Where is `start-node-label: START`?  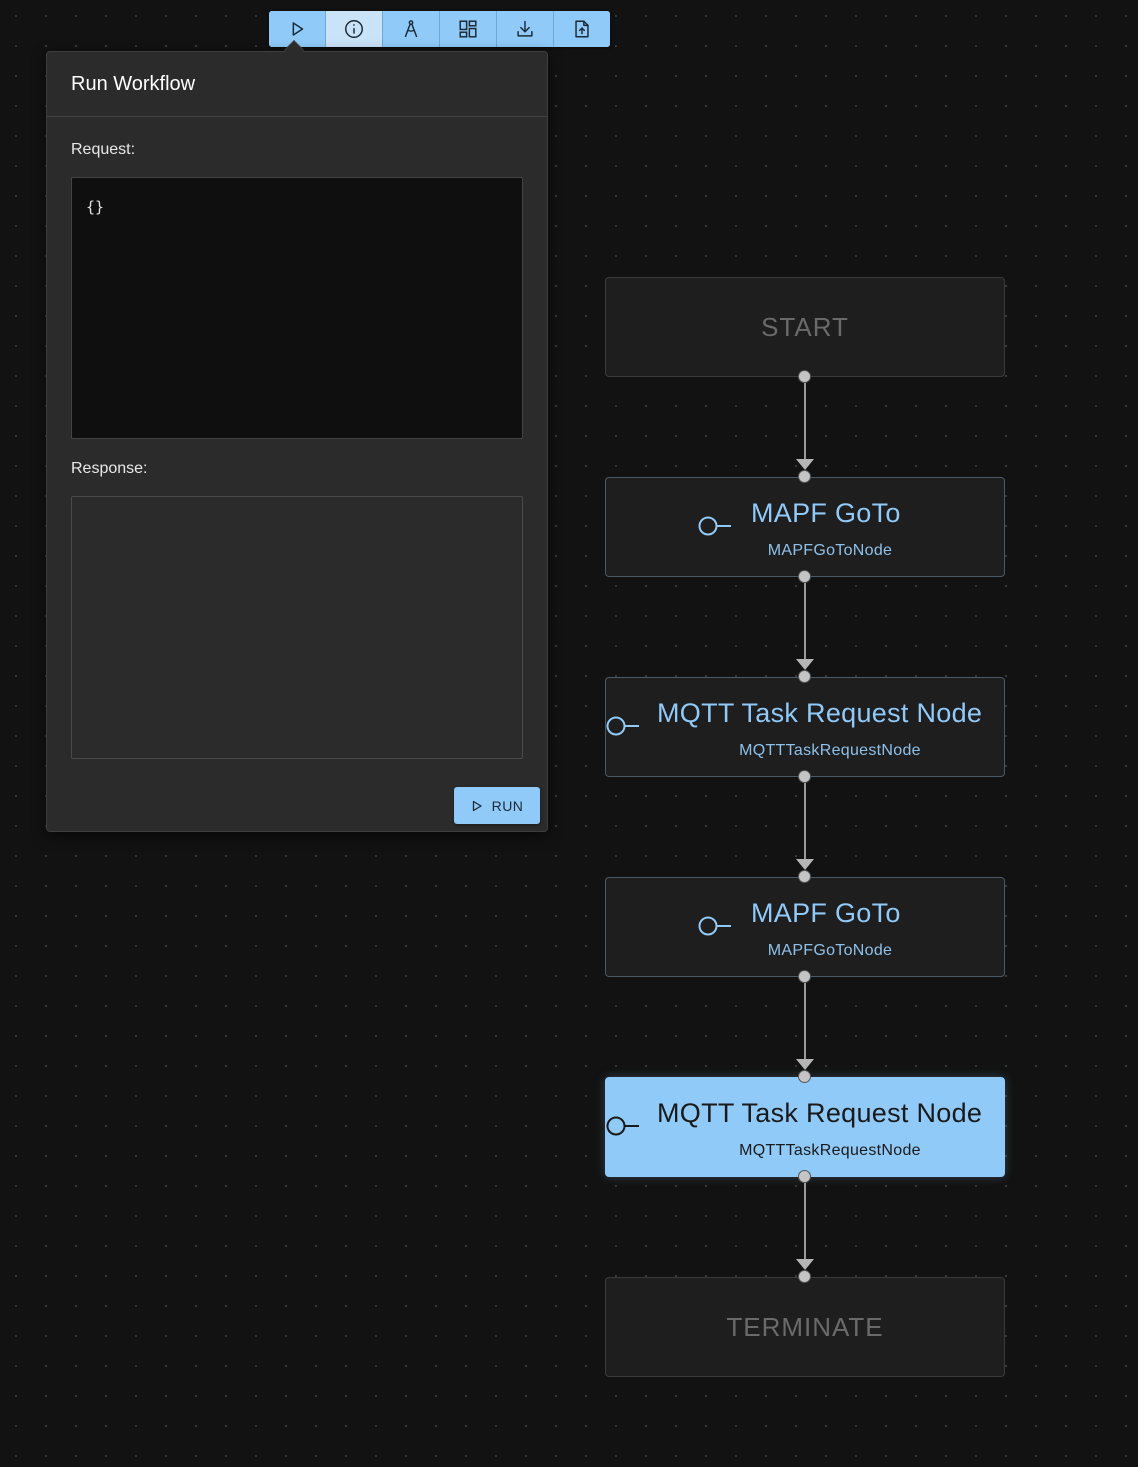
start-node-label: START is located at coordinates (805, 326).